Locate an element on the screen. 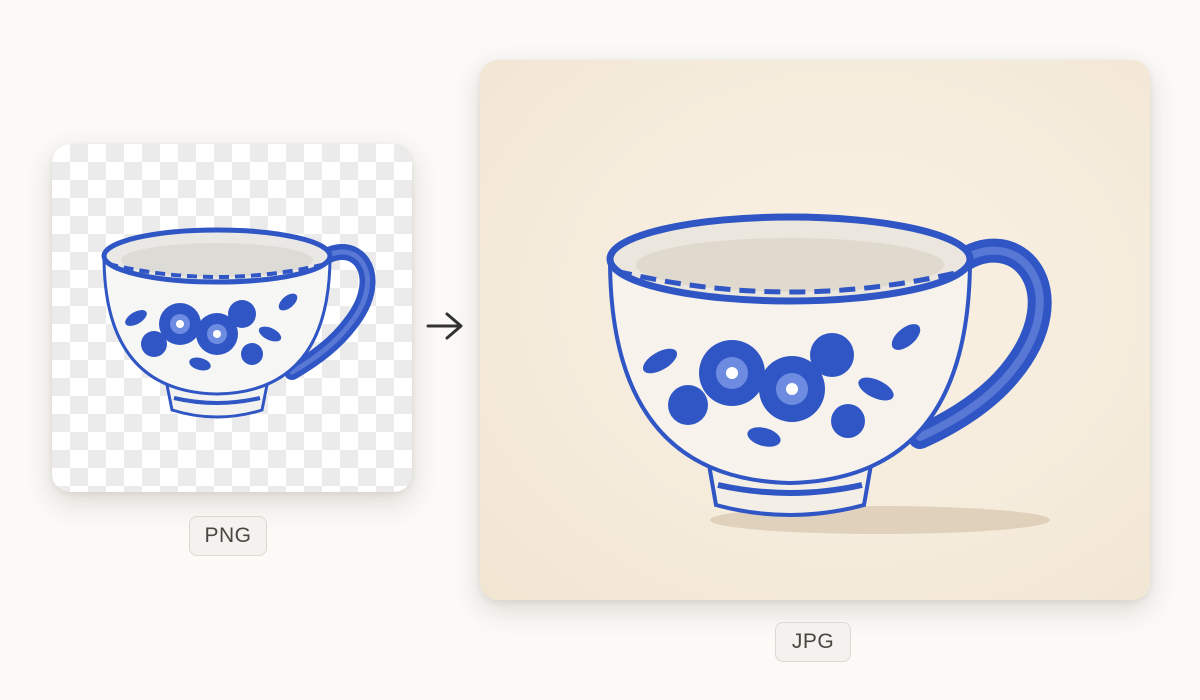 Image resolution: width=1200 pixels, height=700 pixels. teacup-image is located at coordinates (238, 323).